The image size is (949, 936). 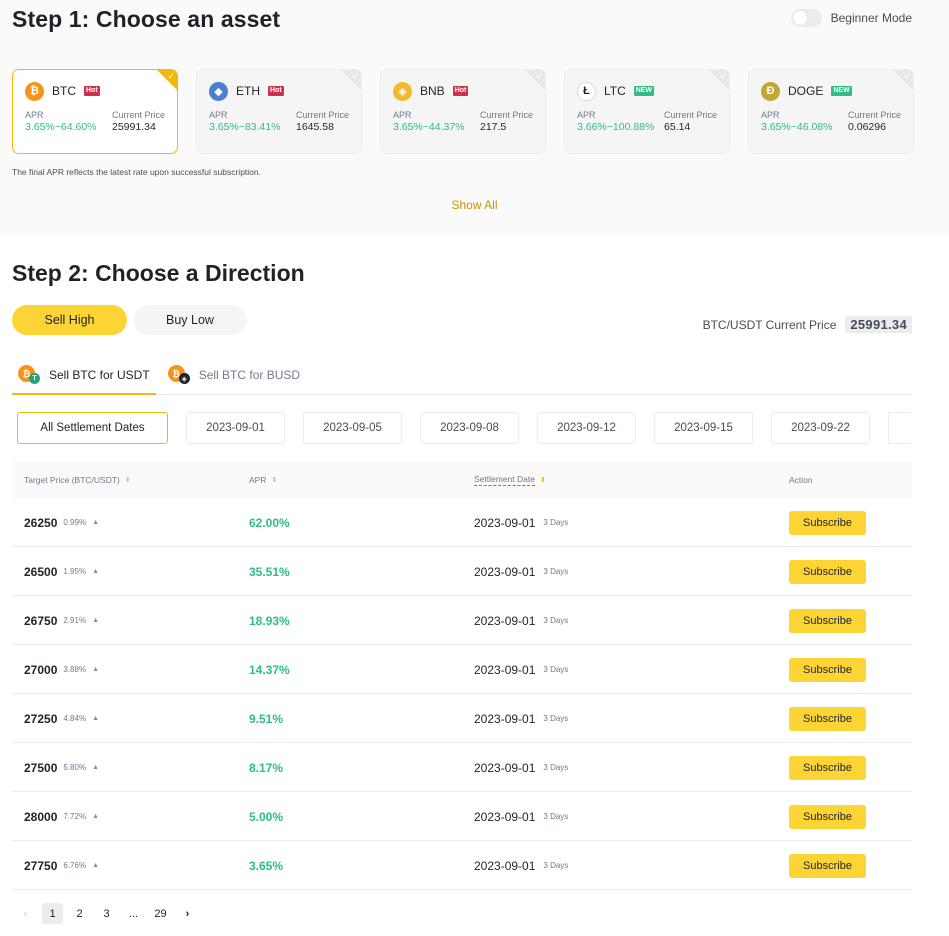 I want to click on column-settlement-date: Settlement Date ⬍, so click(x=510, y=480).